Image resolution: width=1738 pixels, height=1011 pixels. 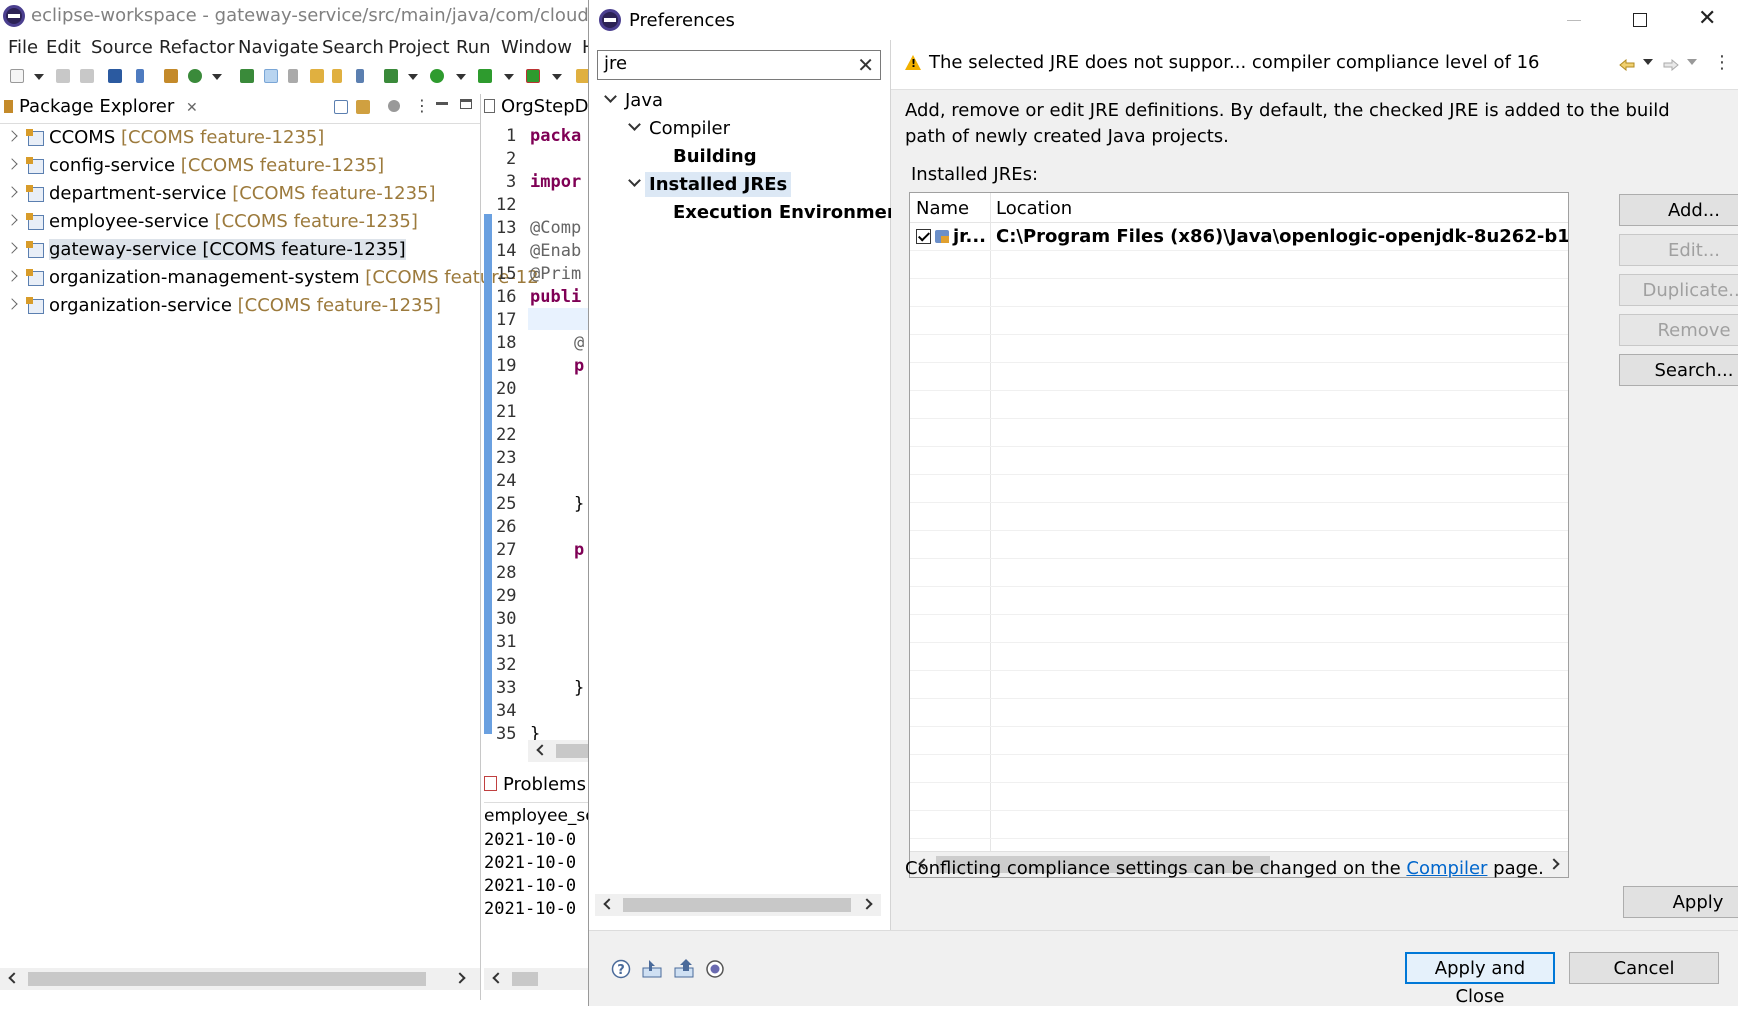 What do you see at coordinates (1640, 20) in the screenshot?
I see `maximize-button` at bounding box center [1640, 20].